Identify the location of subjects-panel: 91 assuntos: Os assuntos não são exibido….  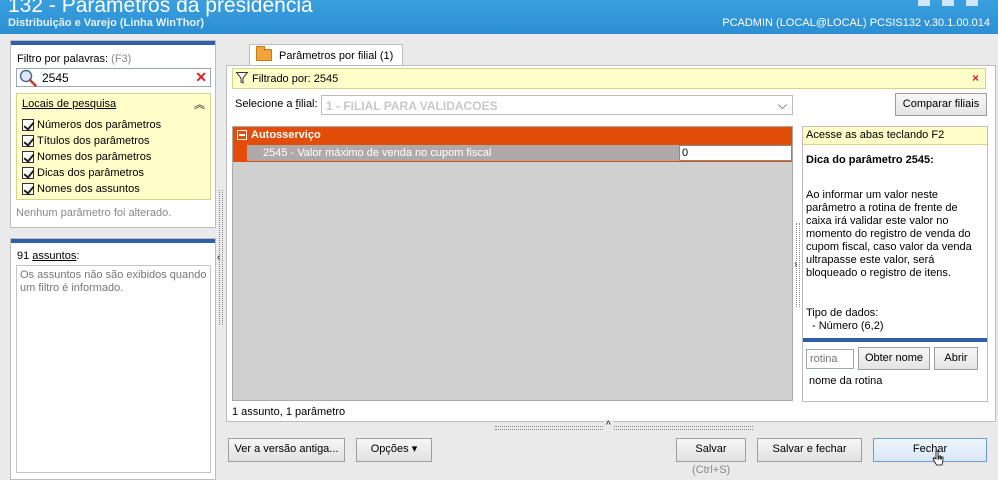
(113, 359).